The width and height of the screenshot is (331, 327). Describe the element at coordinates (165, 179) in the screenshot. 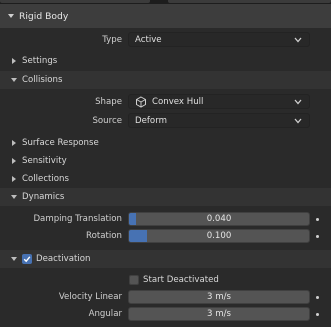

I see `collections-subpanel-header: Collections` at that location.